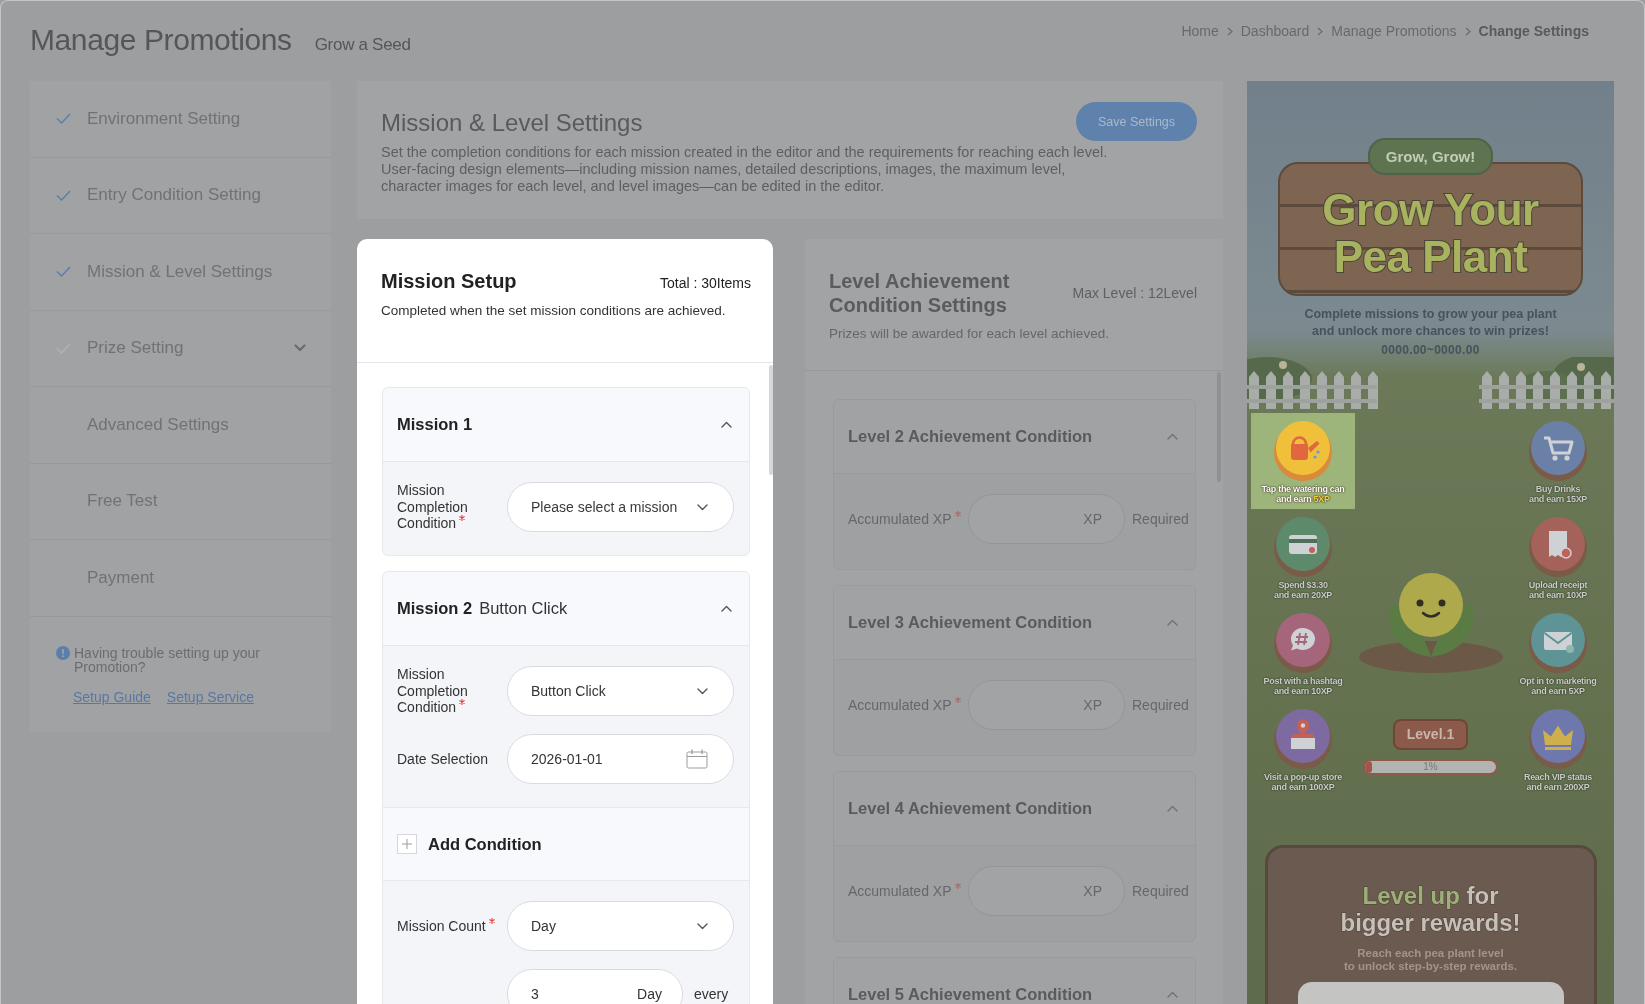  What do you see at coordinates (1558, 590) in the screenshot?
I see `mission-label: Upload receipt and earn 10XP` at bounding box center [1558, 590].